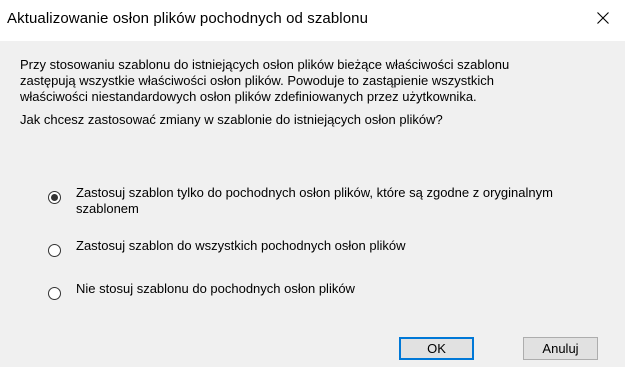 The image size is (625, 367). I want to click on radio-button-selected, so click(54, 197).